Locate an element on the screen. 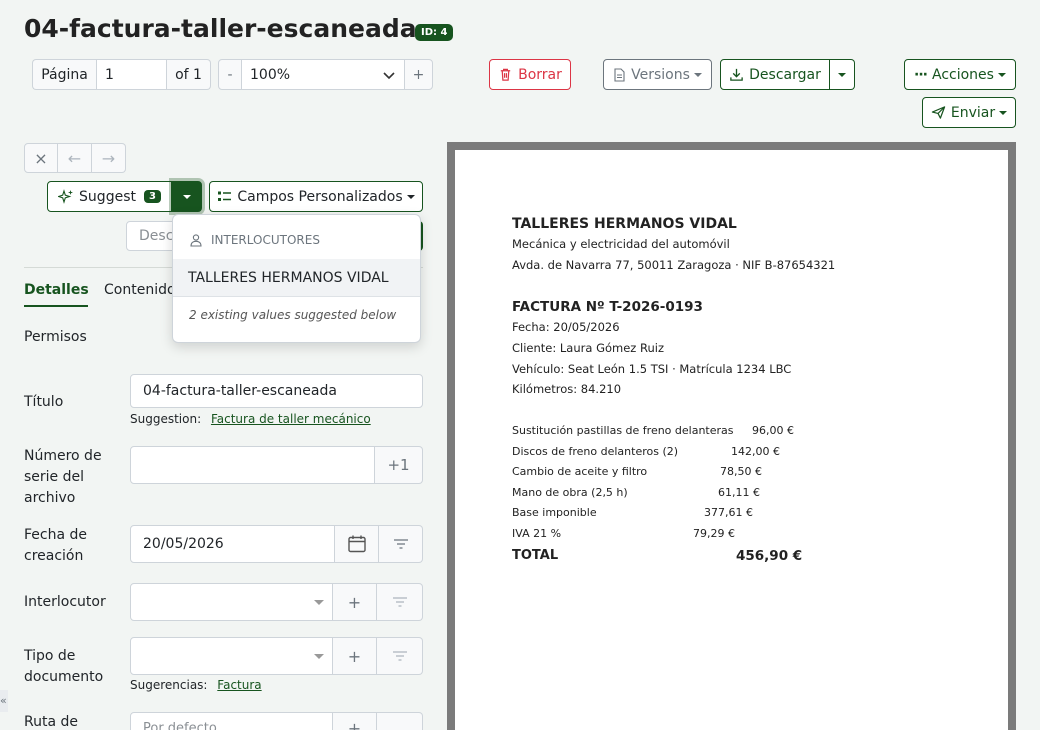 This screenshot has width=1040, height=730. doc-line-desc: Cambio de aceite y filtro is located at coordinates (580, 471).